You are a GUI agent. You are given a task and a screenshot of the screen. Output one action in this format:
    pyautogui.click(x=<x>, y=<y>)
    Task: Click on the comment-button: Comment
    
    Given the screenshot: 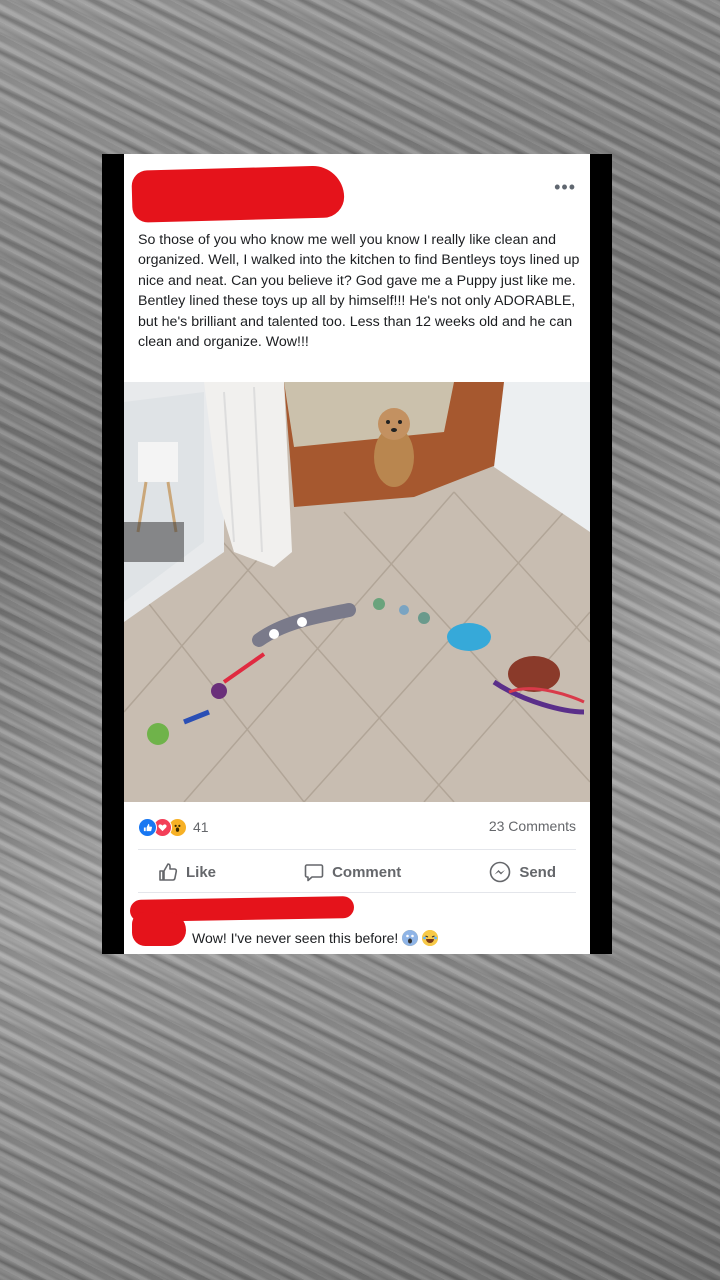 What is the action you would take?
    pyautogui.click(x=352, y=872)
    